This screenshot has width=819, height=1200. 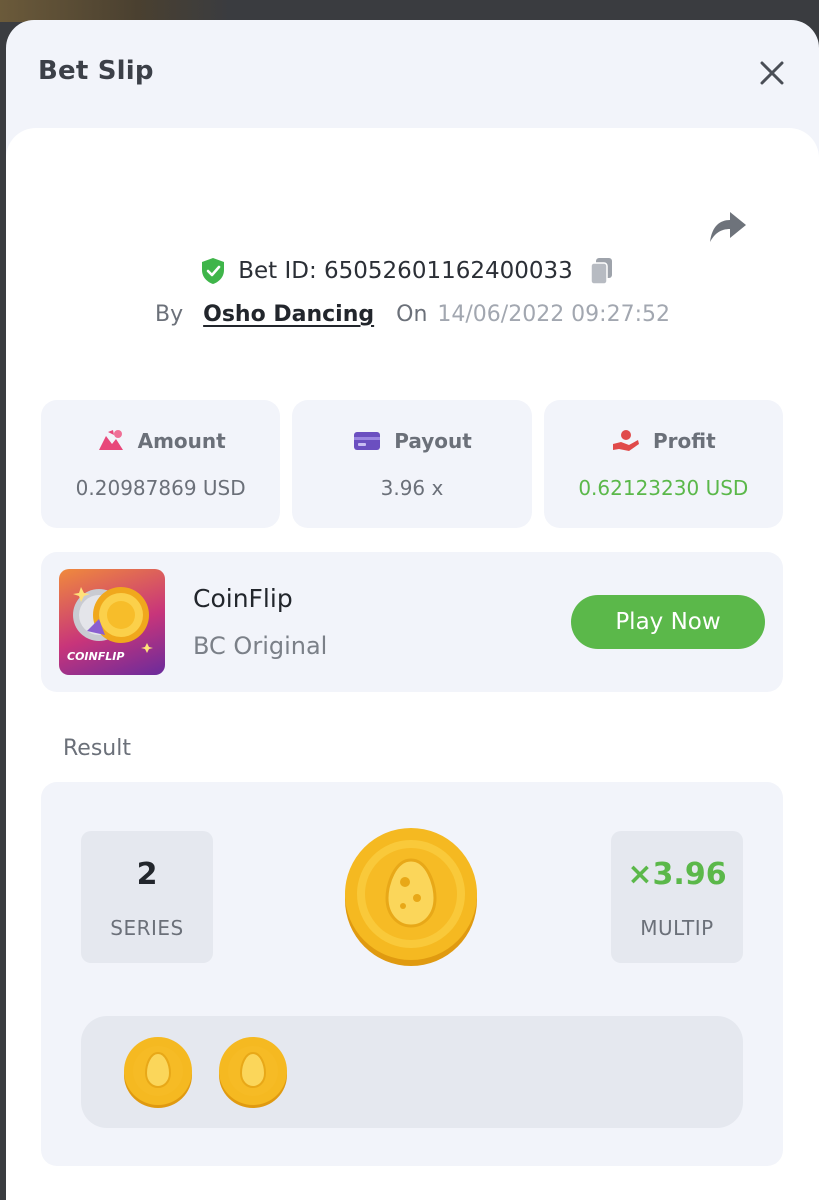 What do you see at coordinates (772, 73) in the screenshot?
I see `close-icon` at bounding box center [772, 73].